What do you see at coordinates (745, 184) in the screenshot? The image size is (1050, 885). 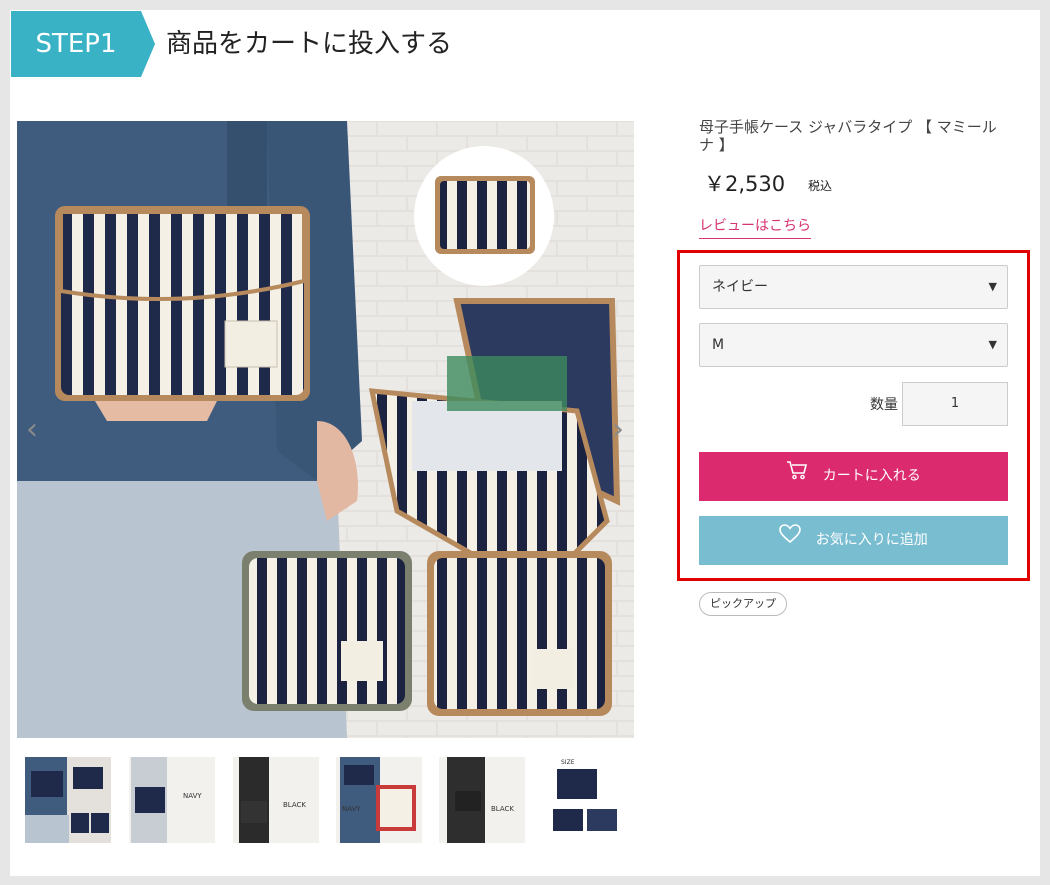 I see `product-price: ￥2,530` at bounding box center [745, 184].